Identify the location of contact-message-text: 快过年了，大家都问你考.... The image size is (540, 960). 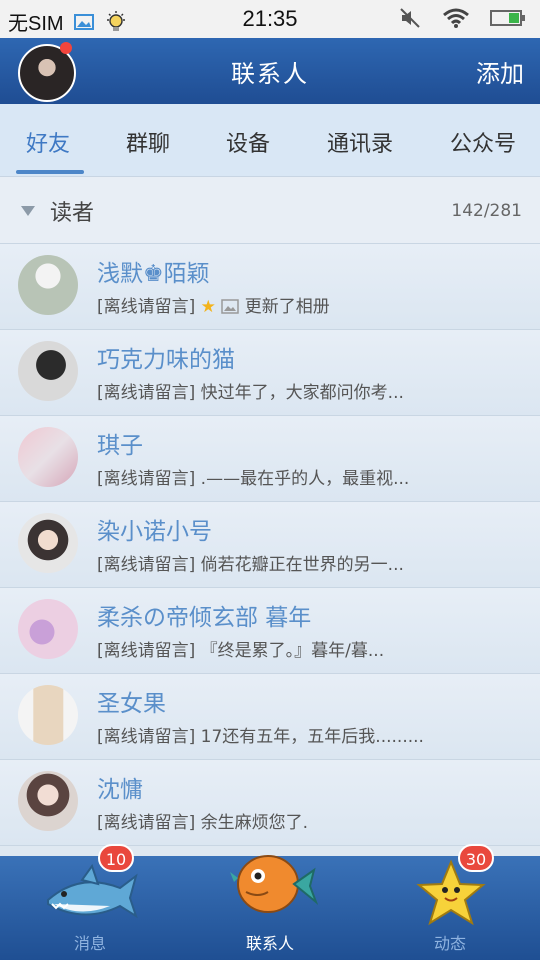
(302, 393).